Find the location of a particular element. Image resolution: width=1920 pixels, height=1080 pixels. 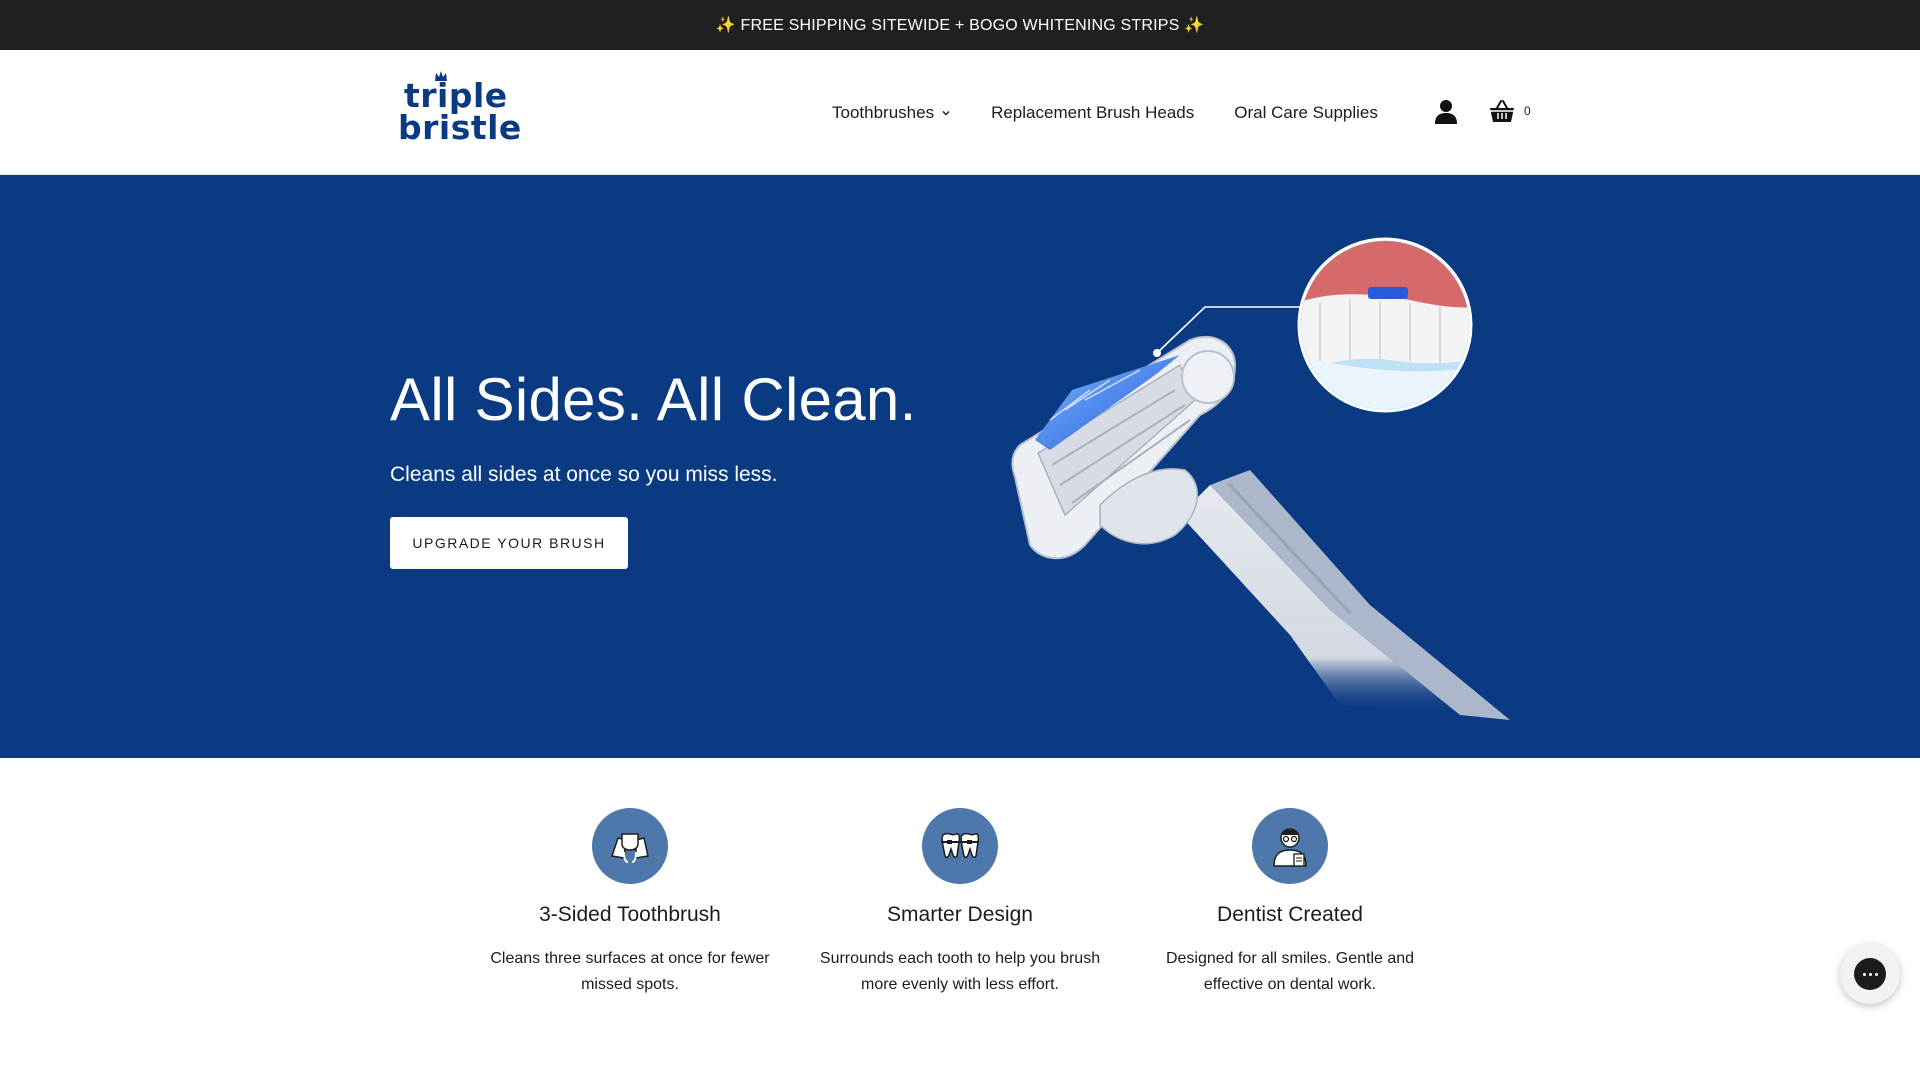

logo-line2: bristle is located at coordinates (460, 127).